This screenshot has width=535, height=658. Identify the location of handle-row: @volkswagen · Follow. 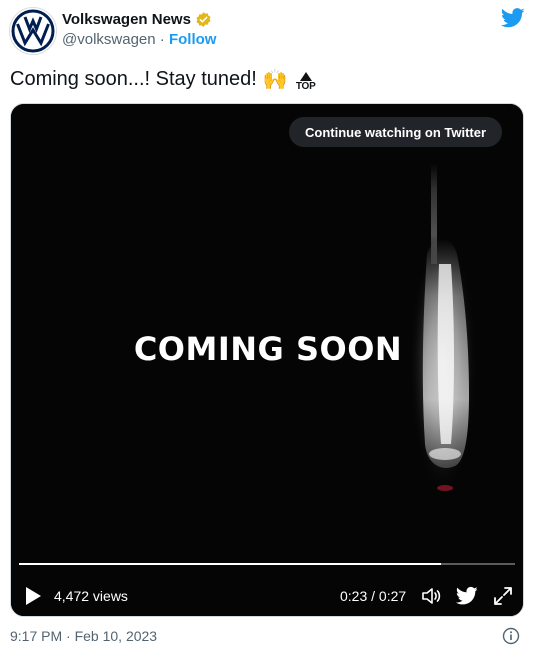
(139, 39).